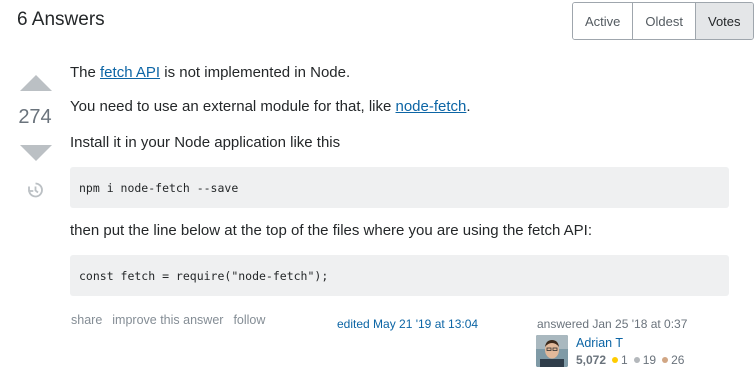 This screenshot has width=756, height=387. Describe the element at coordinates (35, 117) in the screenshot. I see `vote-count: 274` at that location.